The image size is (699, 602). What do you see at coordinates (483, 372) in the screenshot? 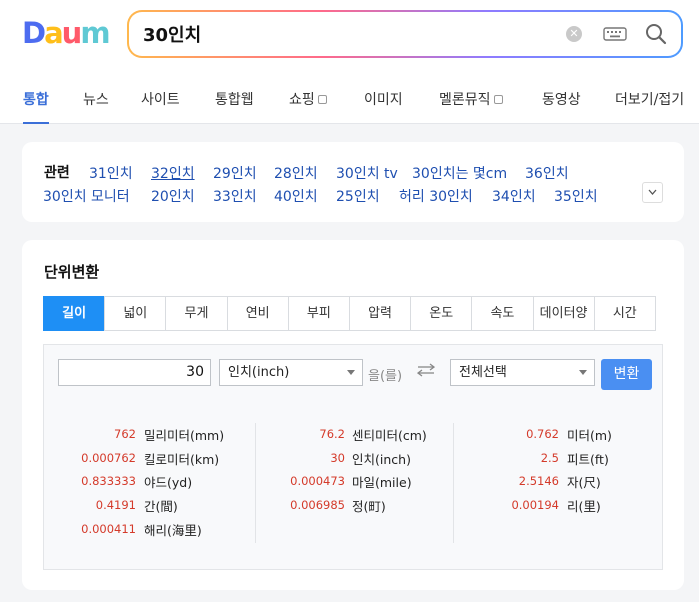
I see `to-unit-label: 전체선택` at bounding box center [483, 372].